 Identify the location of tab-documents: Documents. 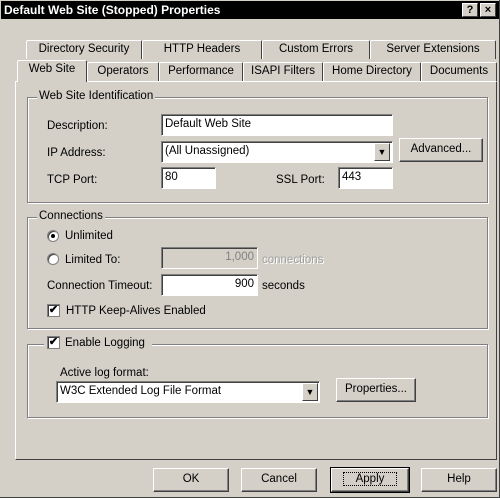
(459, 71).